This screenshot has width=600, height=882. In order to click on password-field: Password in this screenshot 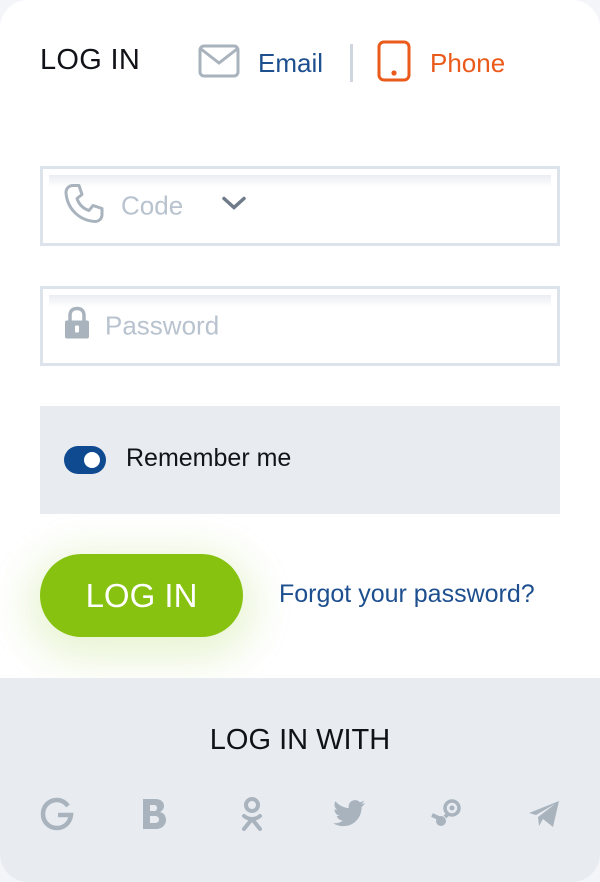, I will do `click(300, 326)`.